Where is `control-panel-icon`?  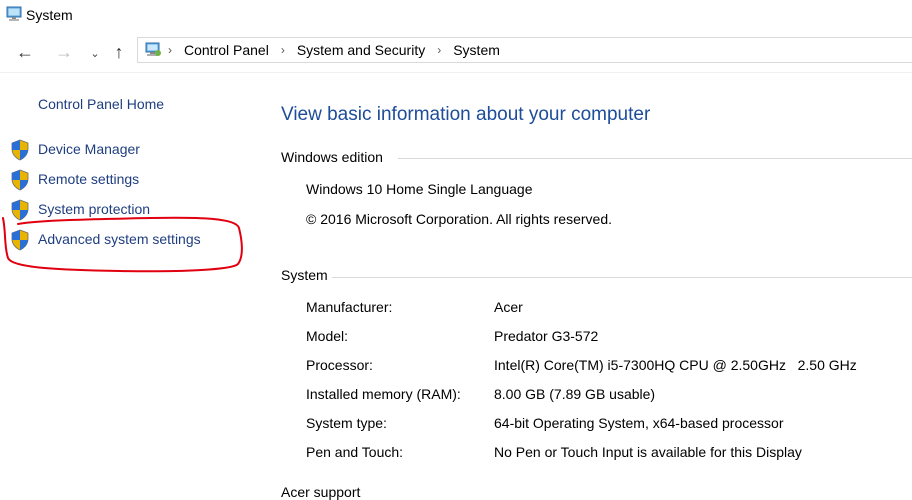 control-panel-icon is located at coordinates (153, 49).